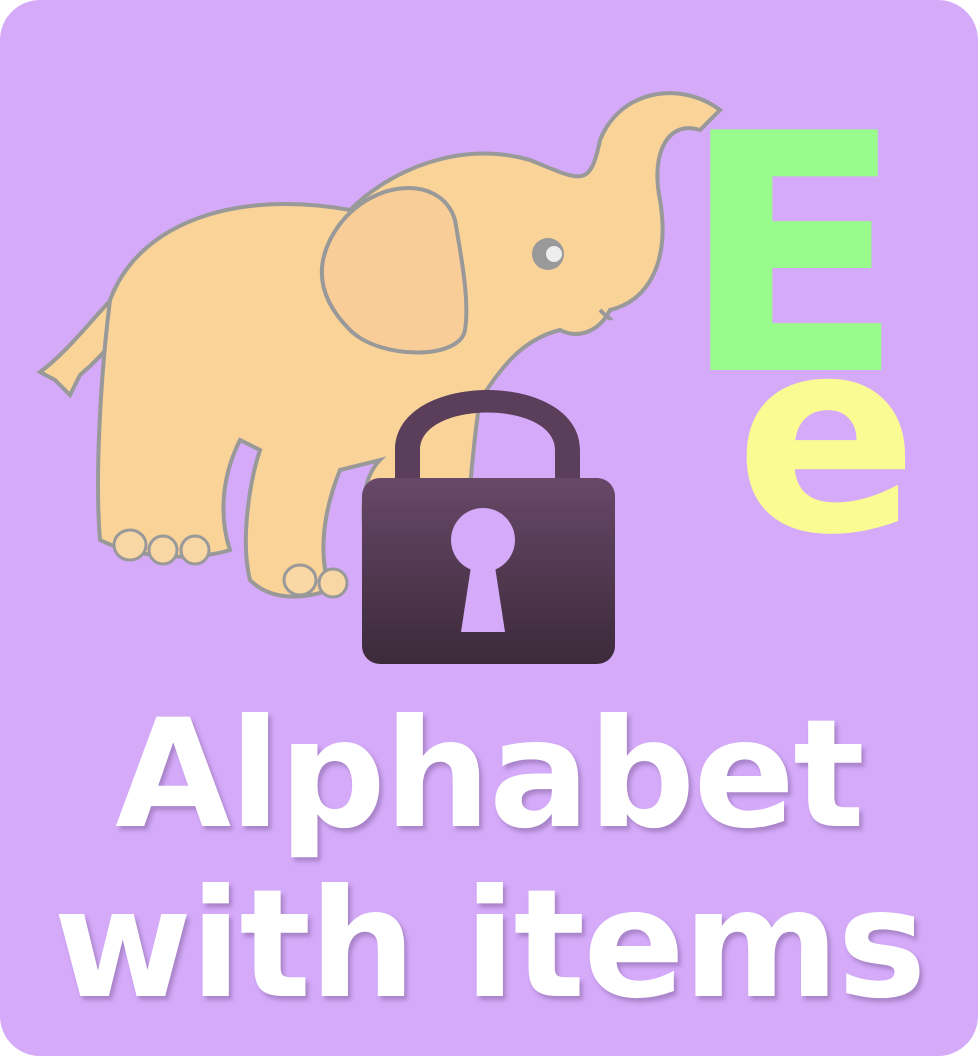 Image resolution: width=978 pixels, height=1056 pixels. I want to click on lowercase-letter-icon: e, so click(826, 436).